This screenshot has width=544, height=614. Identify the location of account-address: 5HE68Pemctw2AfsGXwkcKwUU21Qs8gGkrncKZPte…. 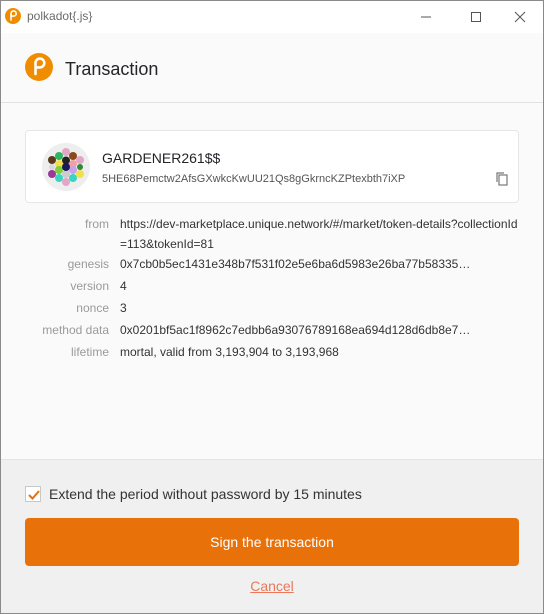
(254, 179).